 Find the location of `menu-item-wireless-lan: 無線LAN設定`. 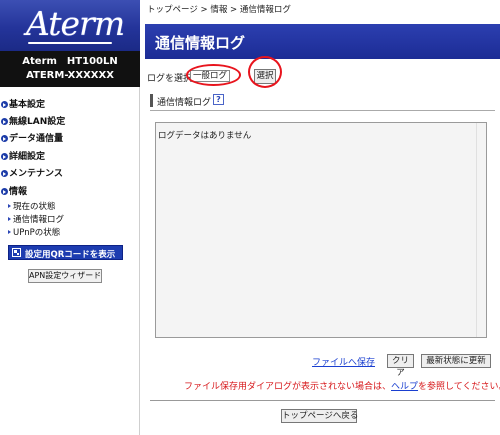

menu-item-wireless-lan: 無線LAN設定 is located at coordinates (32, 121).